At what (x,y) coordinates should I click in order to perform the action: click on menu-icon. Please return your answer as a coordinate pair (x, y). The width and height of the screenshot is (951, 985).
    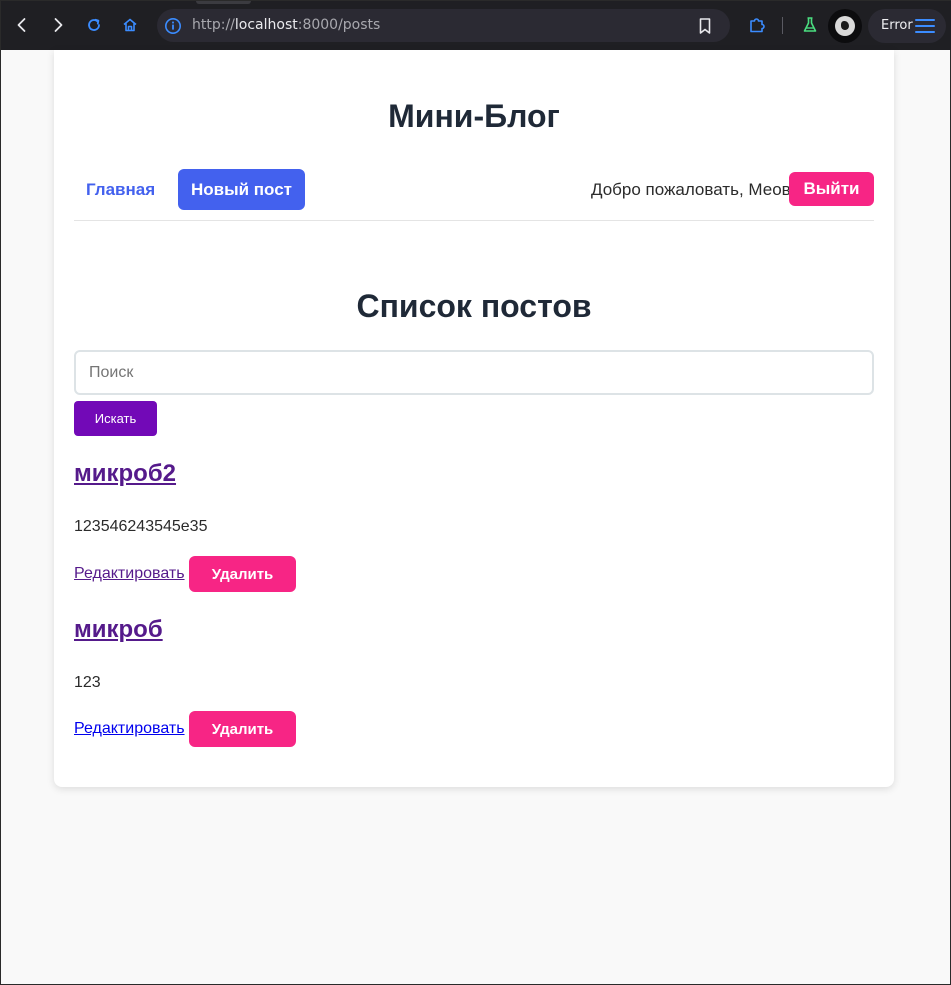
    Looking at the image, I should click on (925, 28).